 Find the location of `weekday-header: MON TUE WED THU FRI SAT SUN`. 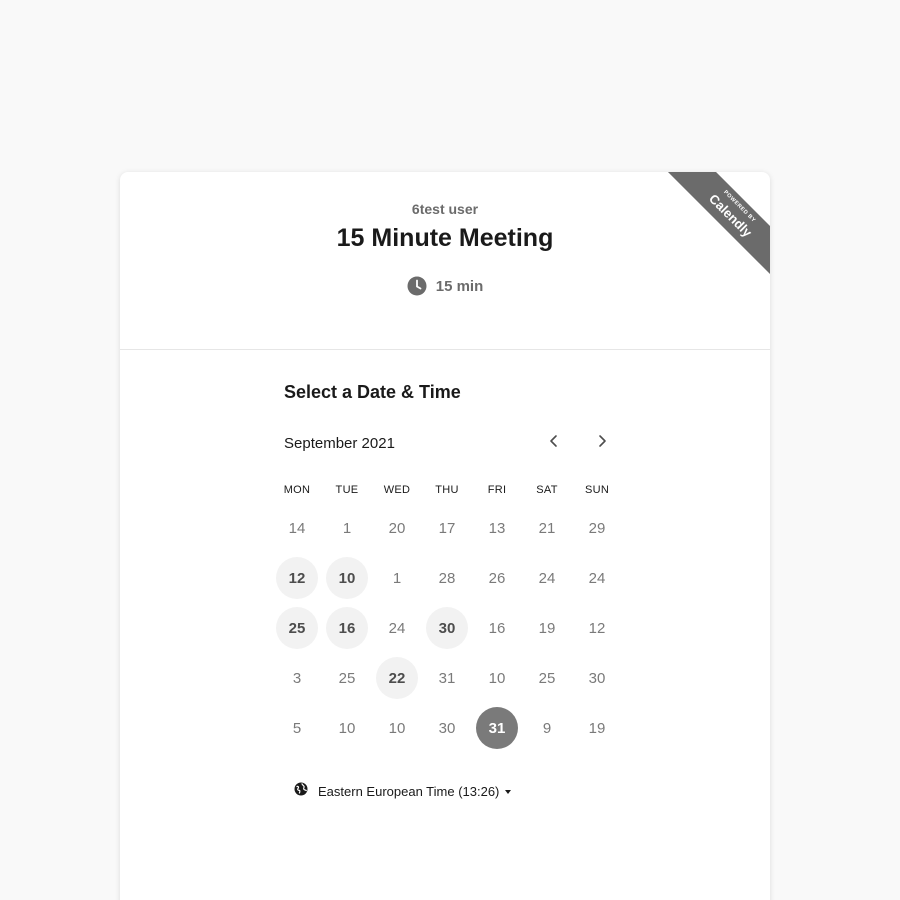

weekday-header: MON TUE WED THU FRI SAT SUN is located at coordinates (447, 490).